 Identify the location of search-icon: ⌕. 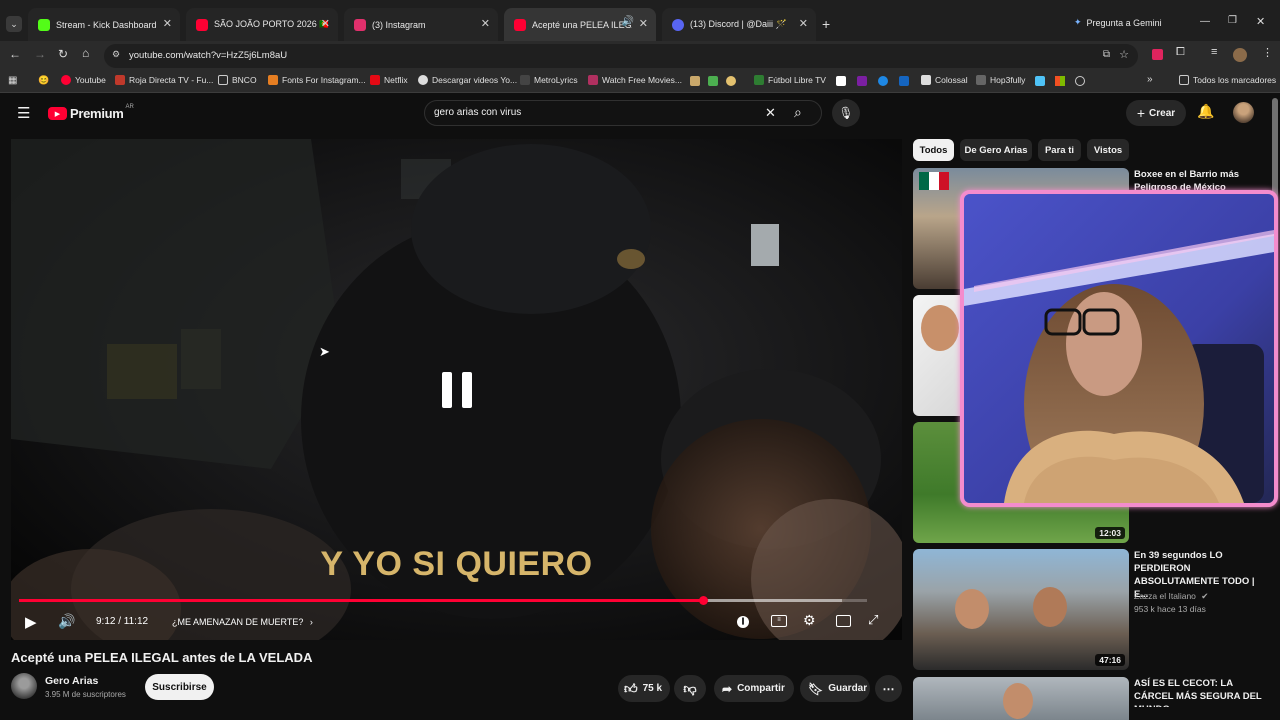
(798, 112).